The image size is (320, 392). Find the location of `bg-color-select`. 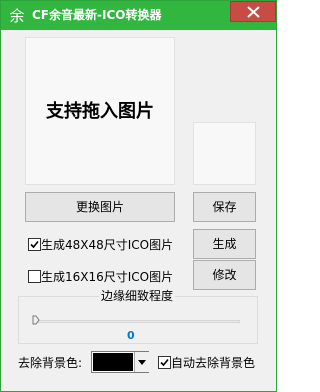

bg-color-select is located at coordinates (120, 362).